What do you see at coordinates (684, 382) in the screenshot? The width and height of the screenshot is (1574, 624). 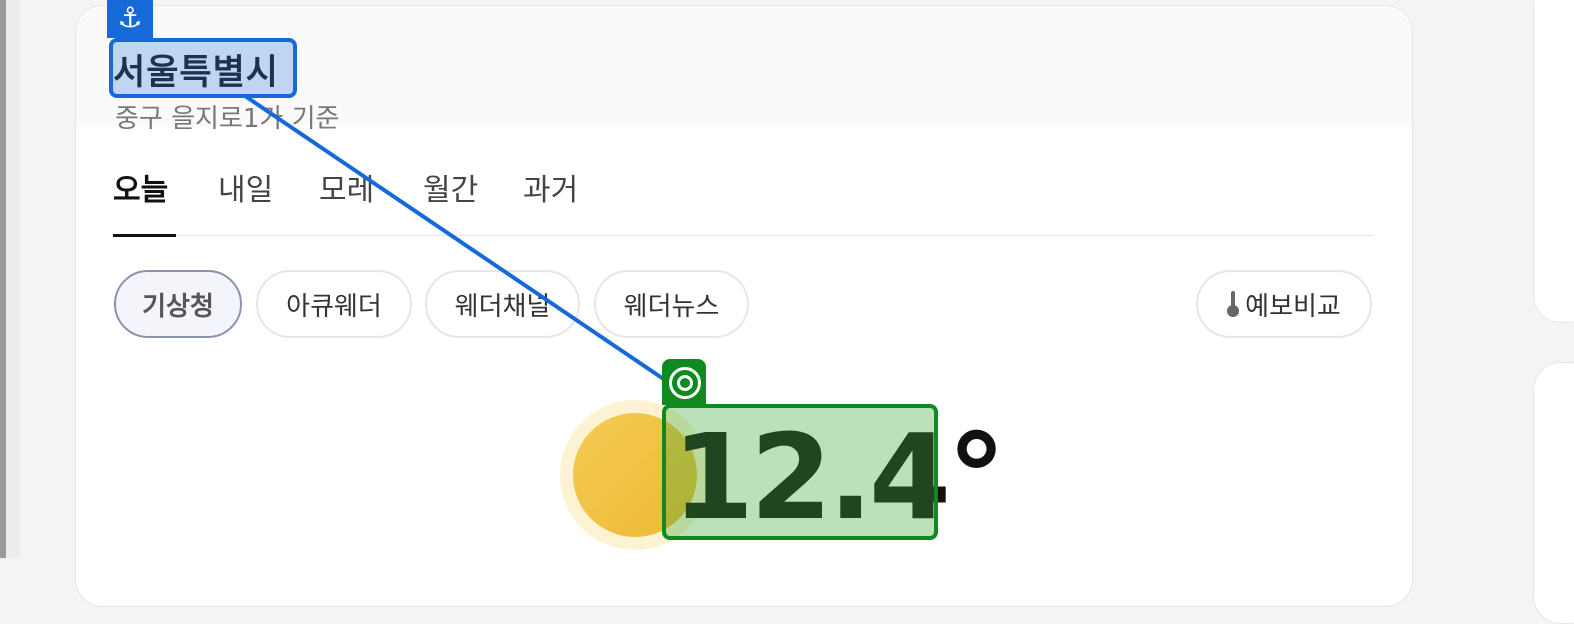 I see `target-icon` at bounding box center [684, 382].